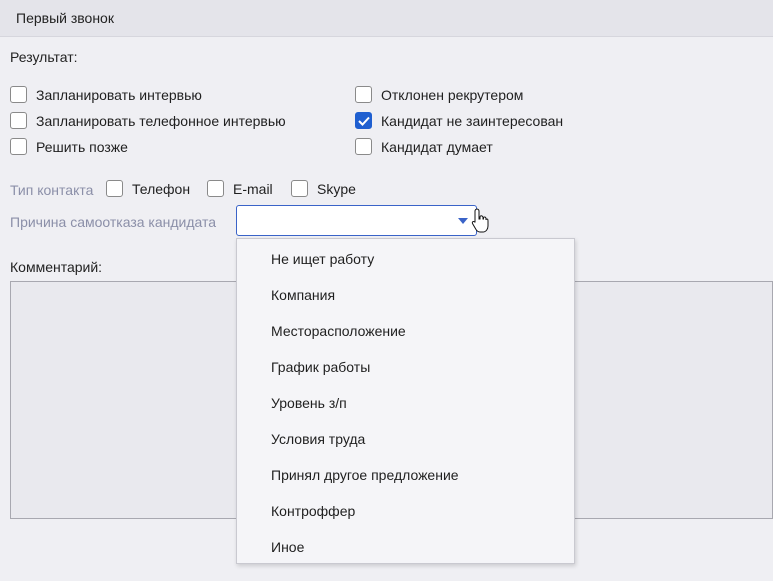 Image resolution: width=773 pixels, height=581 pixels. I want to click on contact-type-label: Тип контакта, so click(52, 190).